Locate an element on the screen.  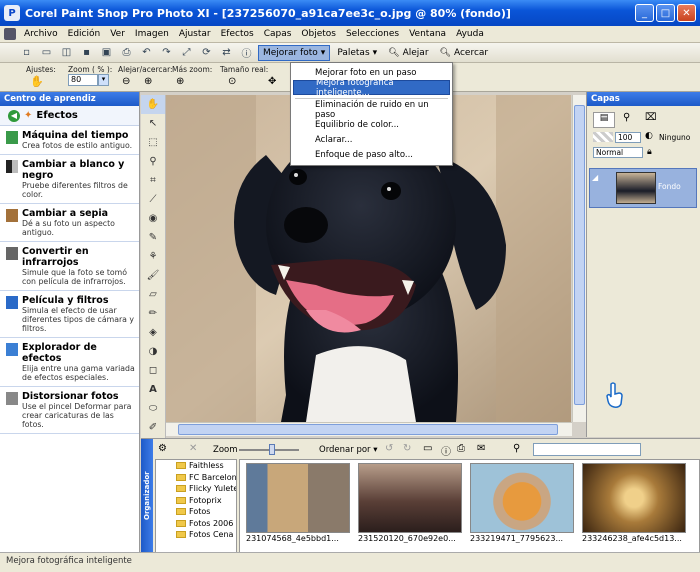
visibility-icon: ◢ is located at coordinates (596, 178).